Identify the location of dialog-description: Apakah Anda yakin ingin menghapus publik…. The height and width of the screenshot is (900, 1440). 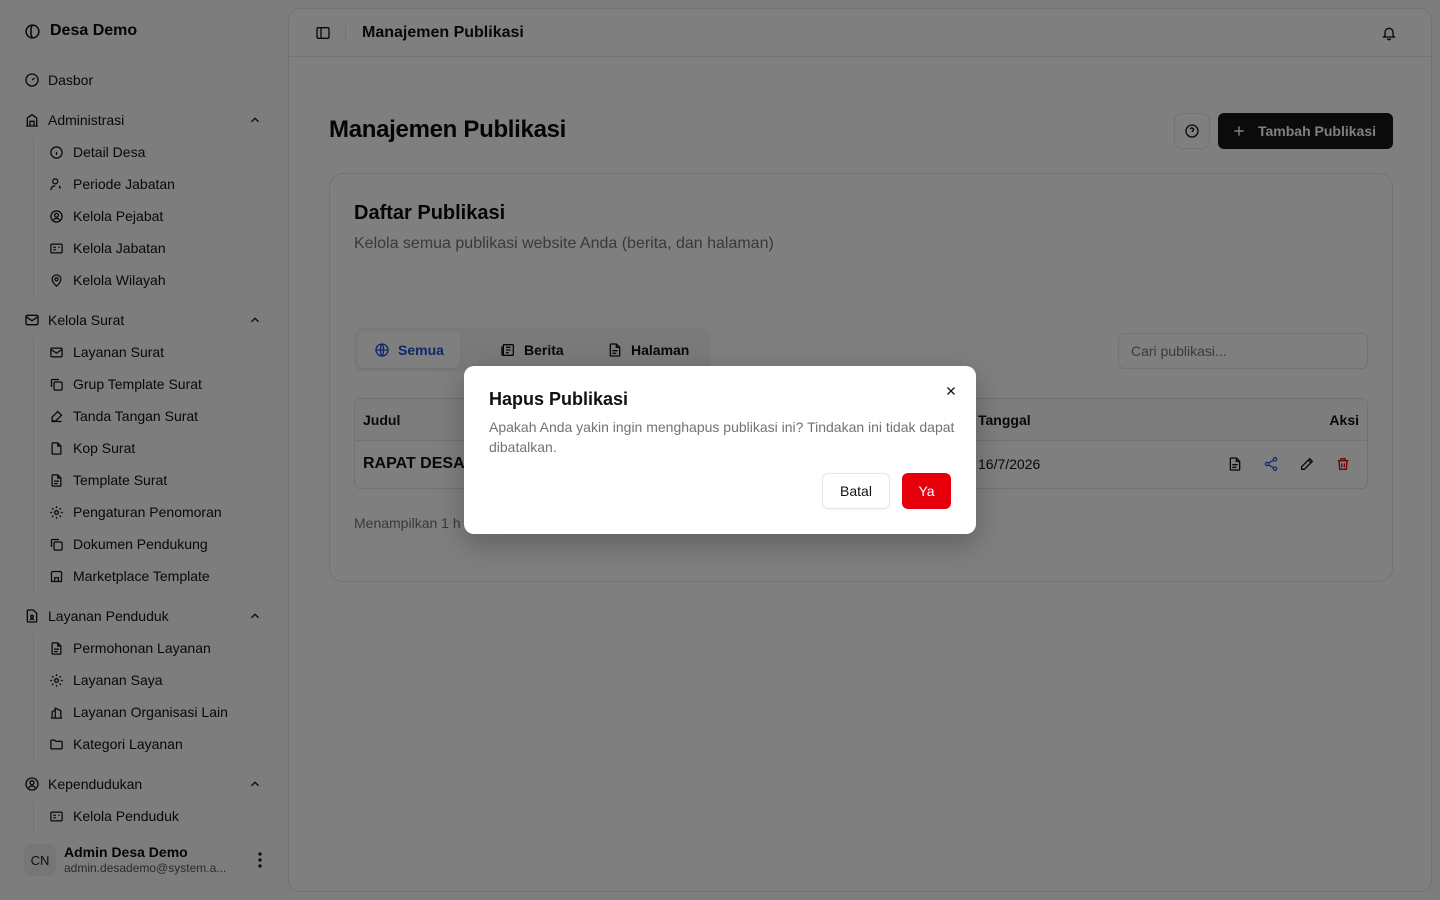
(722, 437).